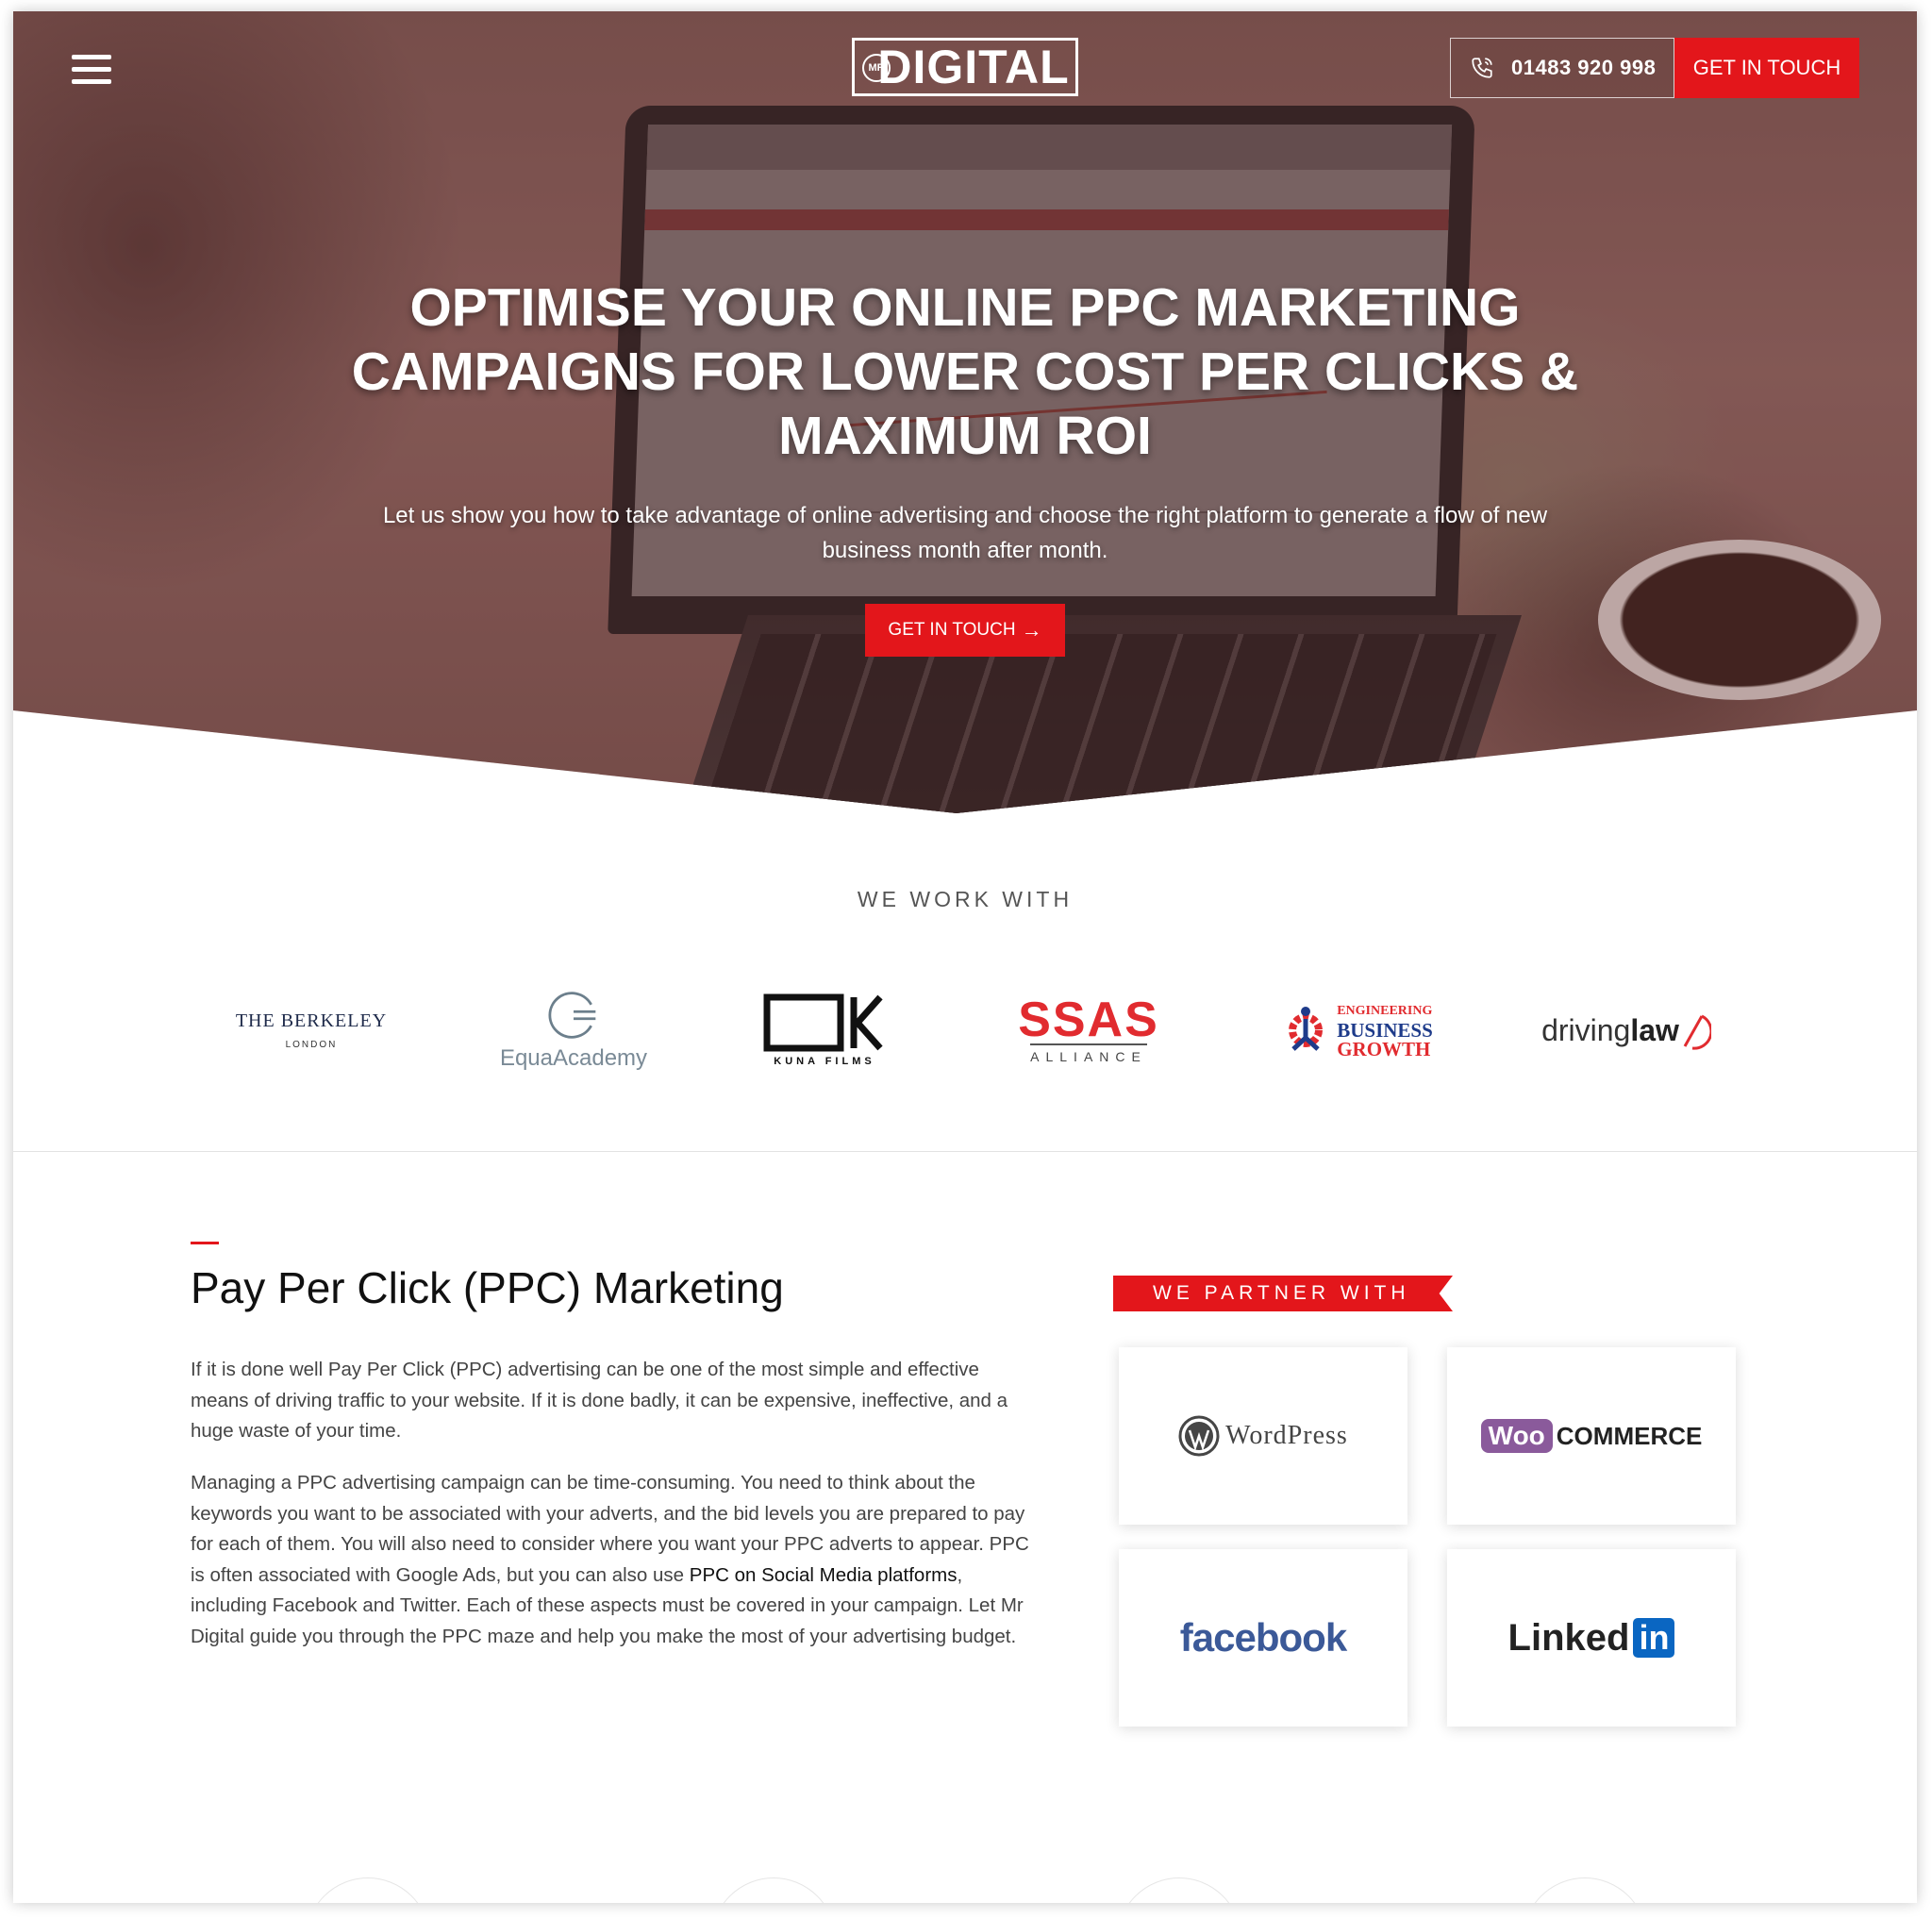 This screenshot has width=1932, height=1919. Describe the element at coordinates (1384, 1049) in the screenshot. I see `ebg-line3: GROWTH` at that location.